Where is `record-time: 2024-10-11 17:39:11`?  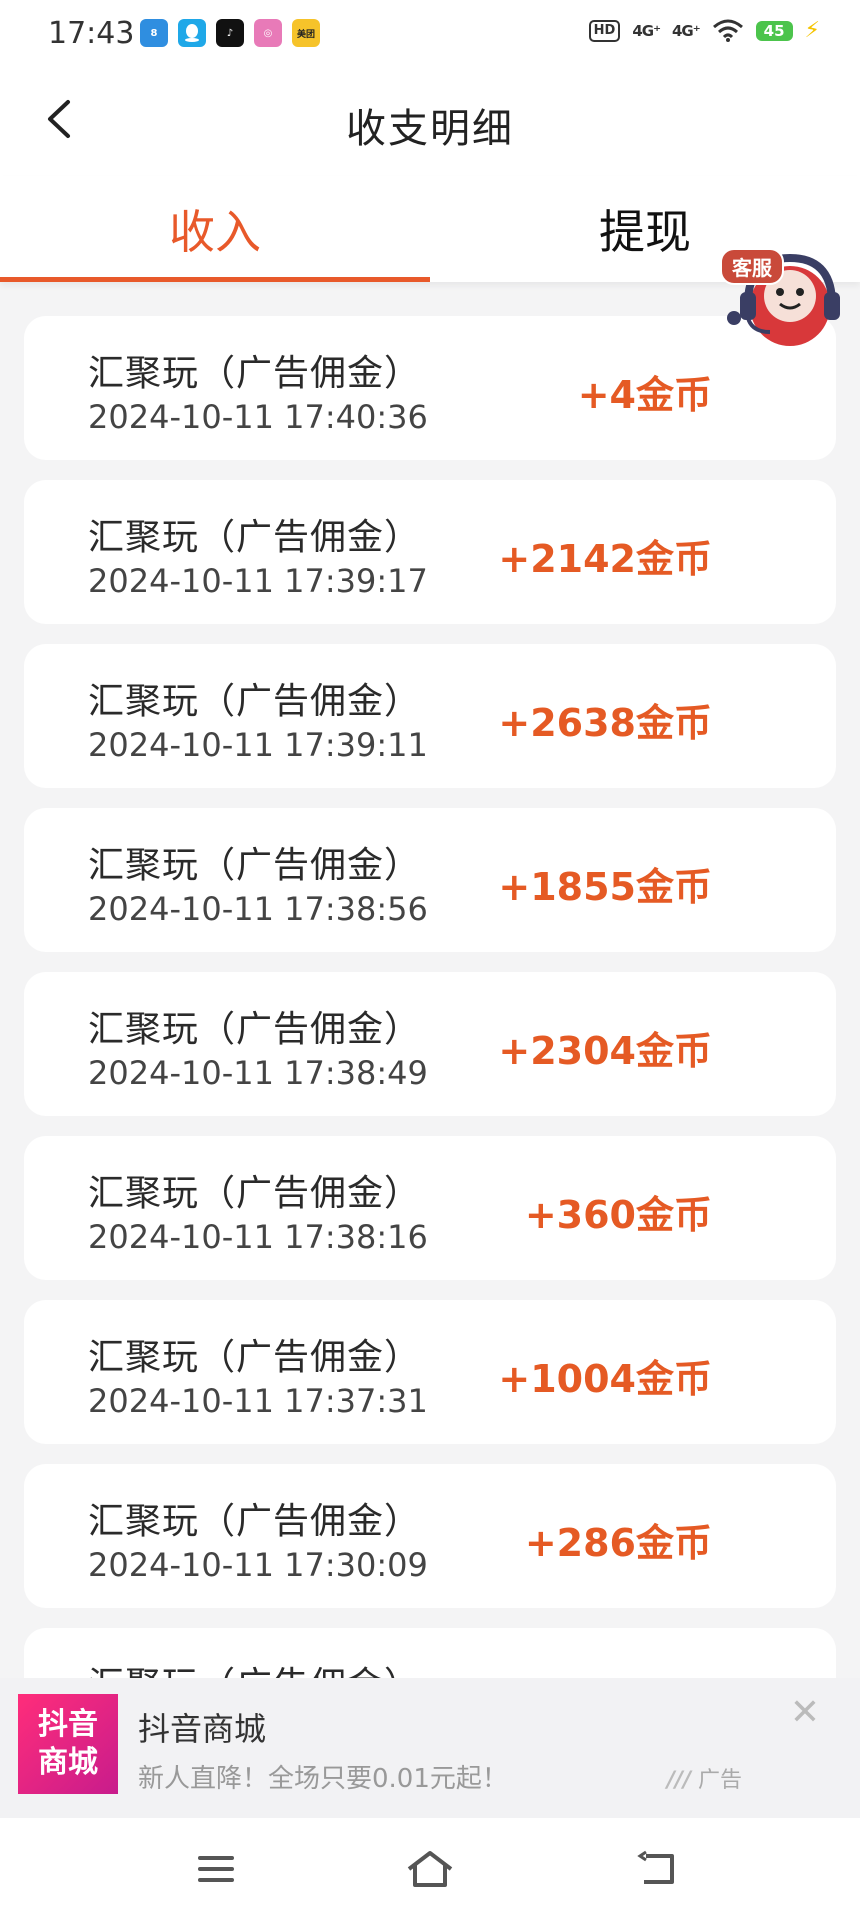 record-time: 2024-10-11 17:39:11 is located at coordinates (258, 745).